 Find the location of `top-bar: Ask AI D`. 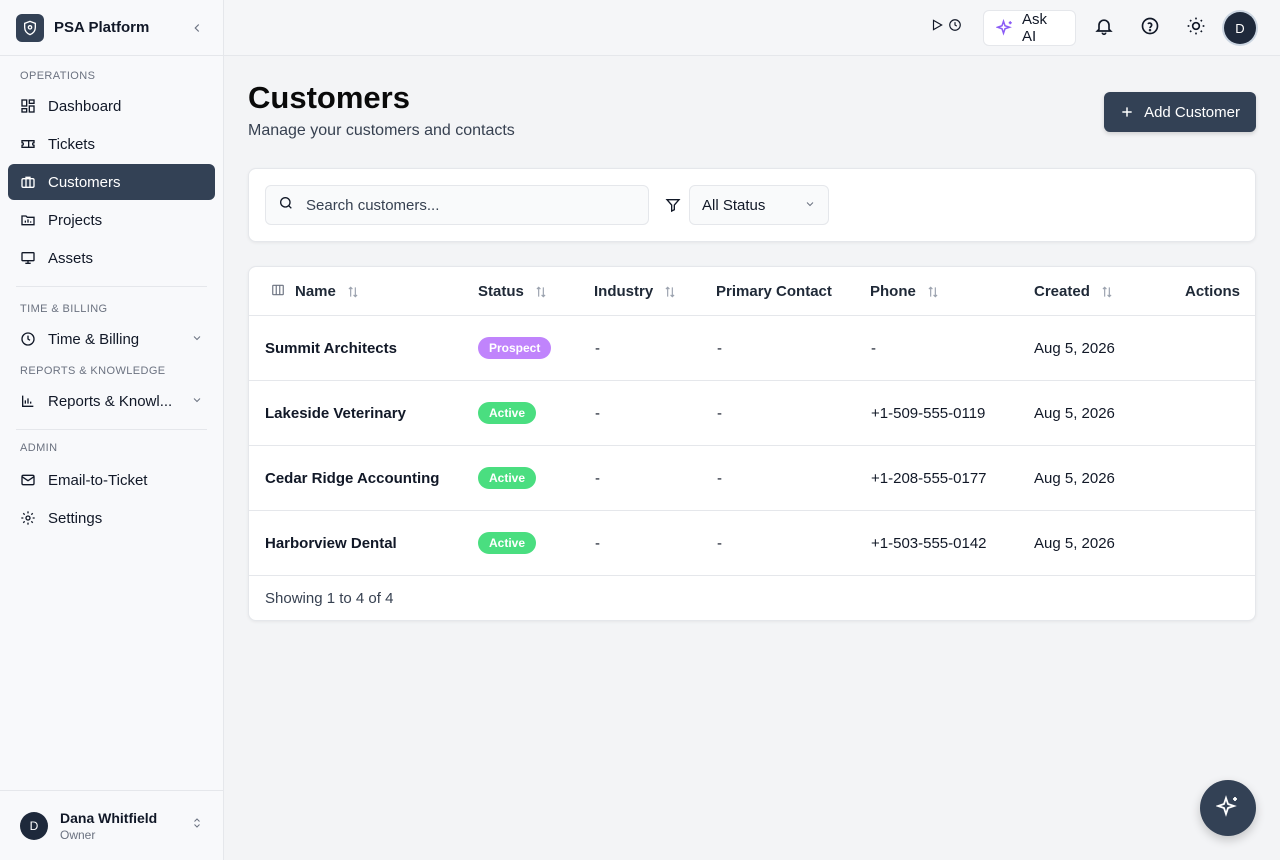

top-bar: Ask AI D is located at coordinates (752, 28).